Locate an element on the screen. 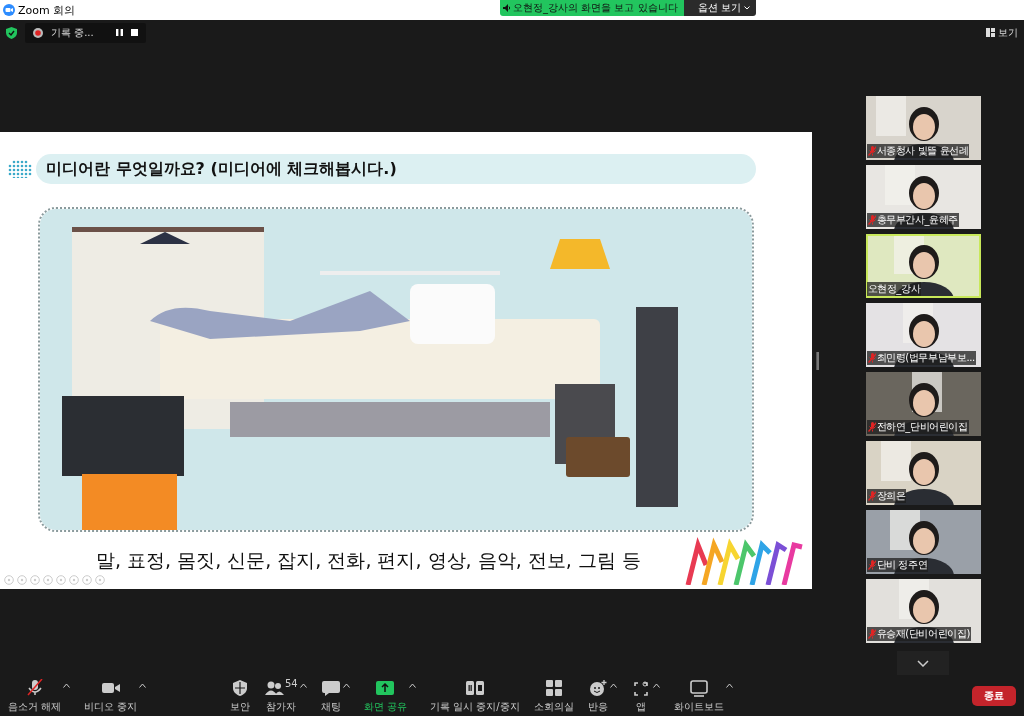 The image size is (1024, 716). whiteboard-icon is located at coordinates (698, 687).